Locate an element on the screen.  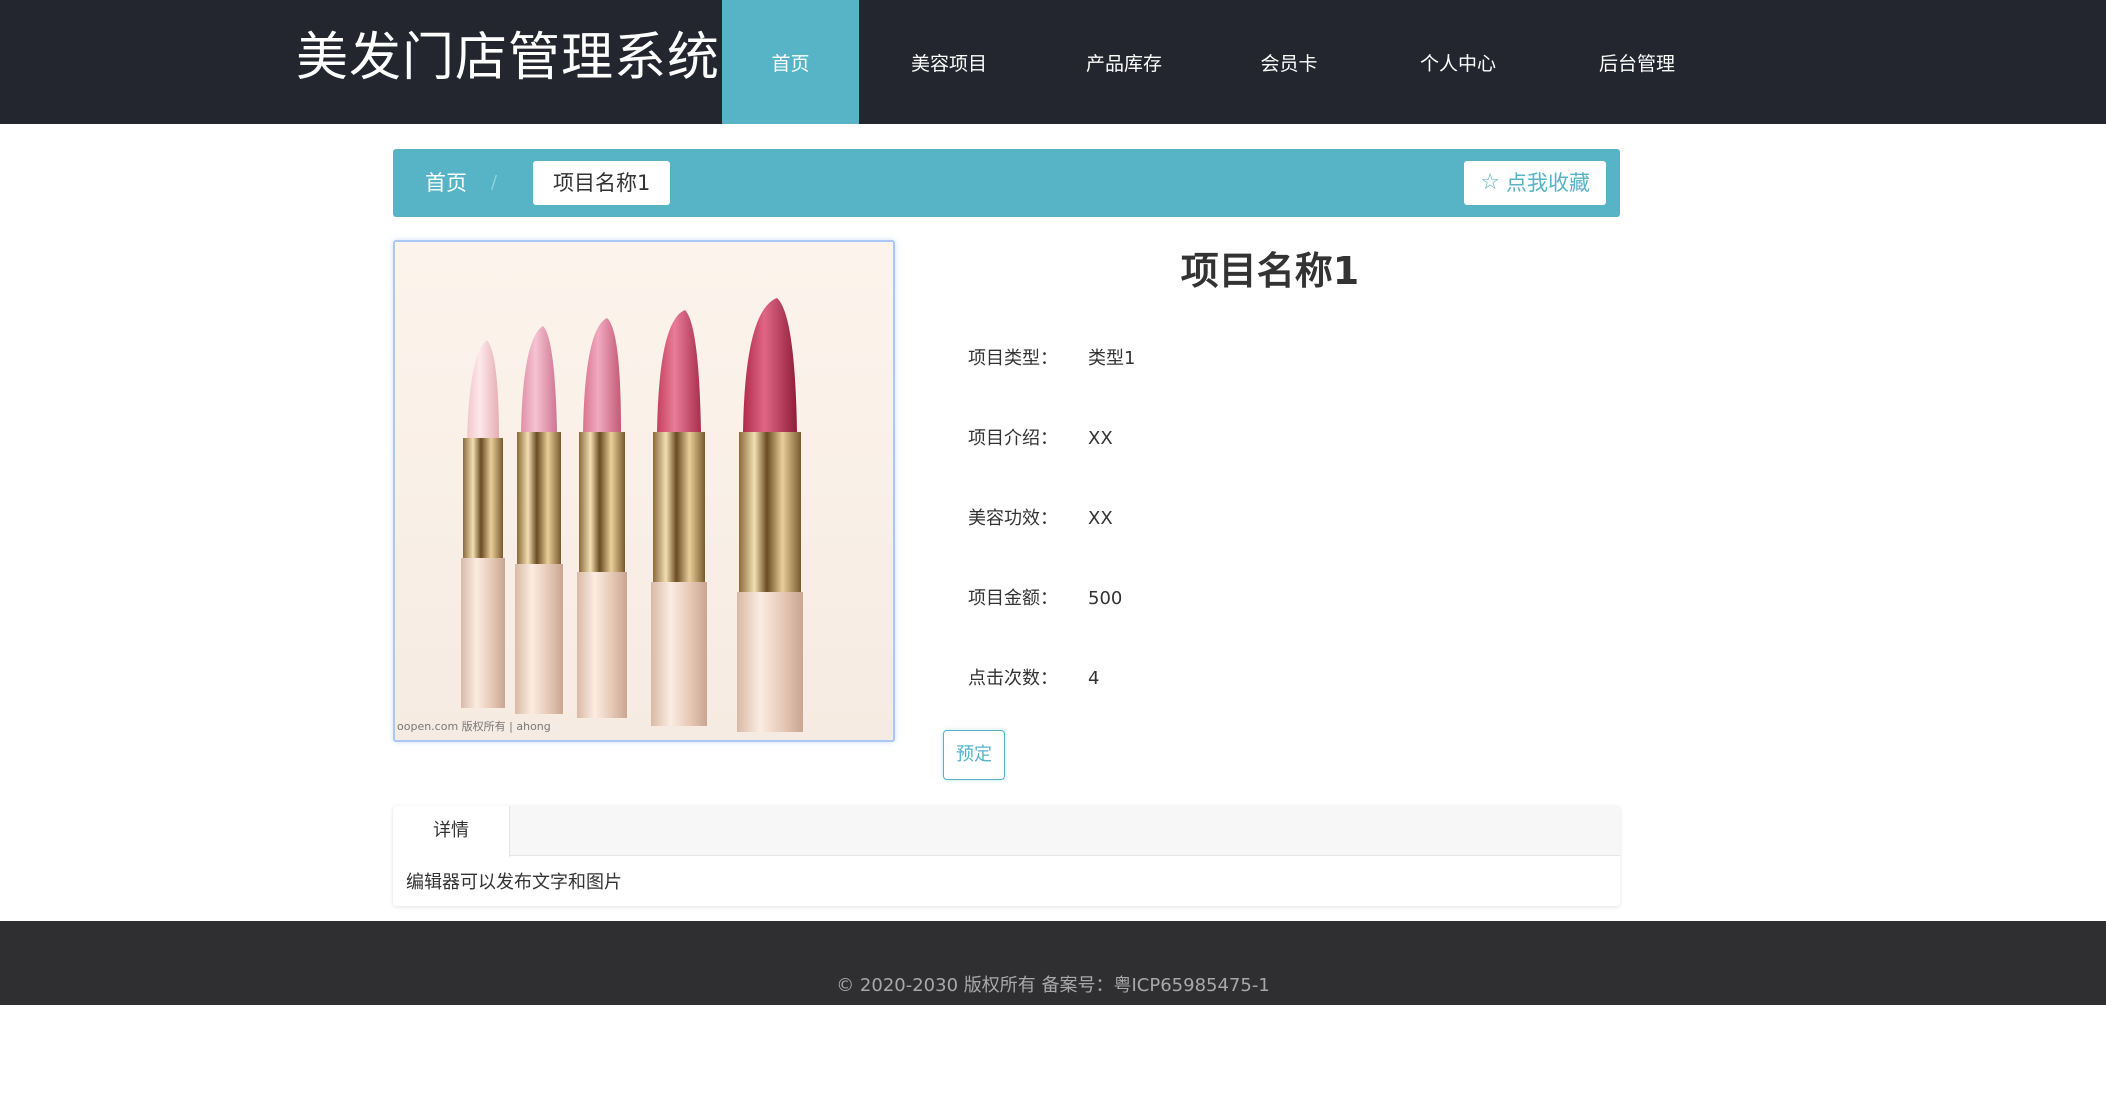
field-beauty-effect: 美容功效： XX is located at coordinates (1040, 519).